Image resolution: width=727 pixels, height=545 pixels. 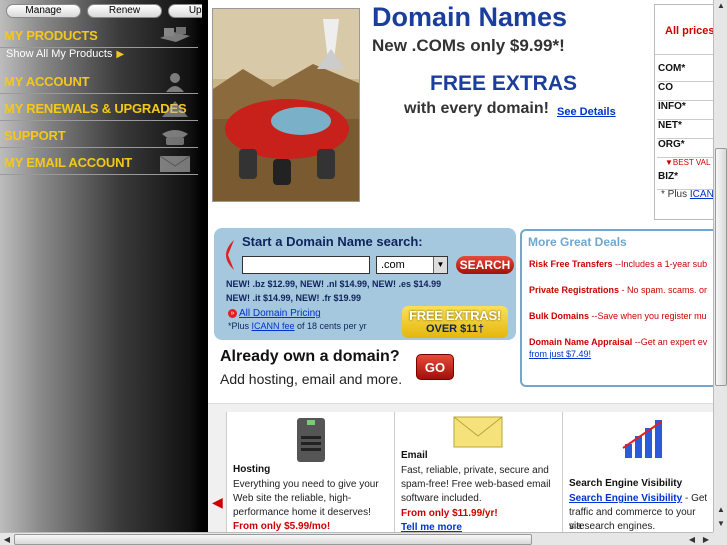 I want to click on own-domain-go-button: GO, so click(x=435, y=367).